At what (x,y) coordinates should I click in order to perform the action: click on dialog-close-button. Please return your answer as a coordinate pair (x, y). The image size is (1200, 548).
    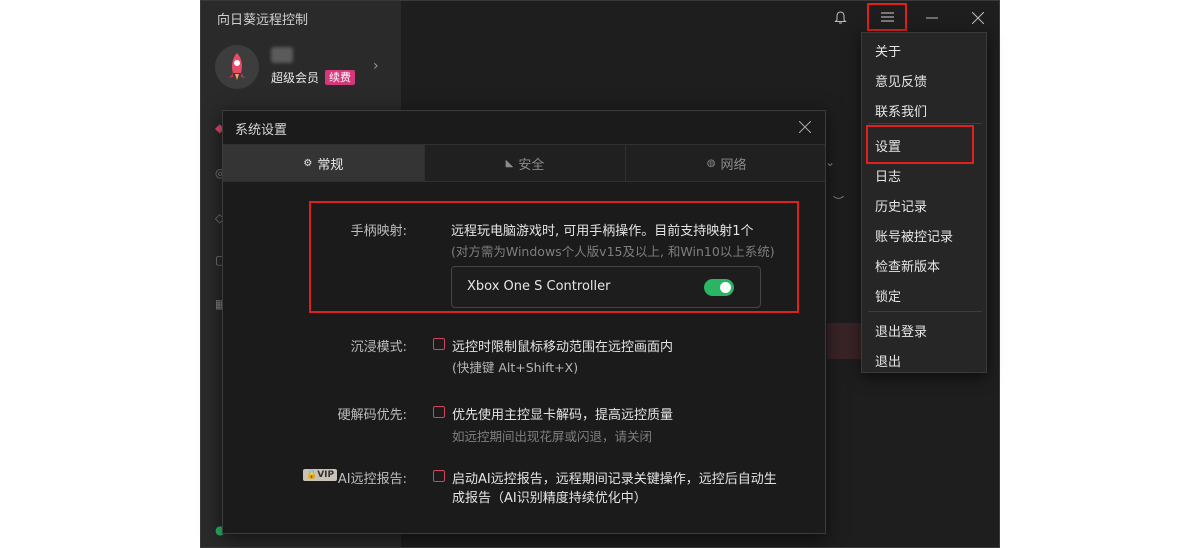
    Looking at the image, I should click on (805, 126).